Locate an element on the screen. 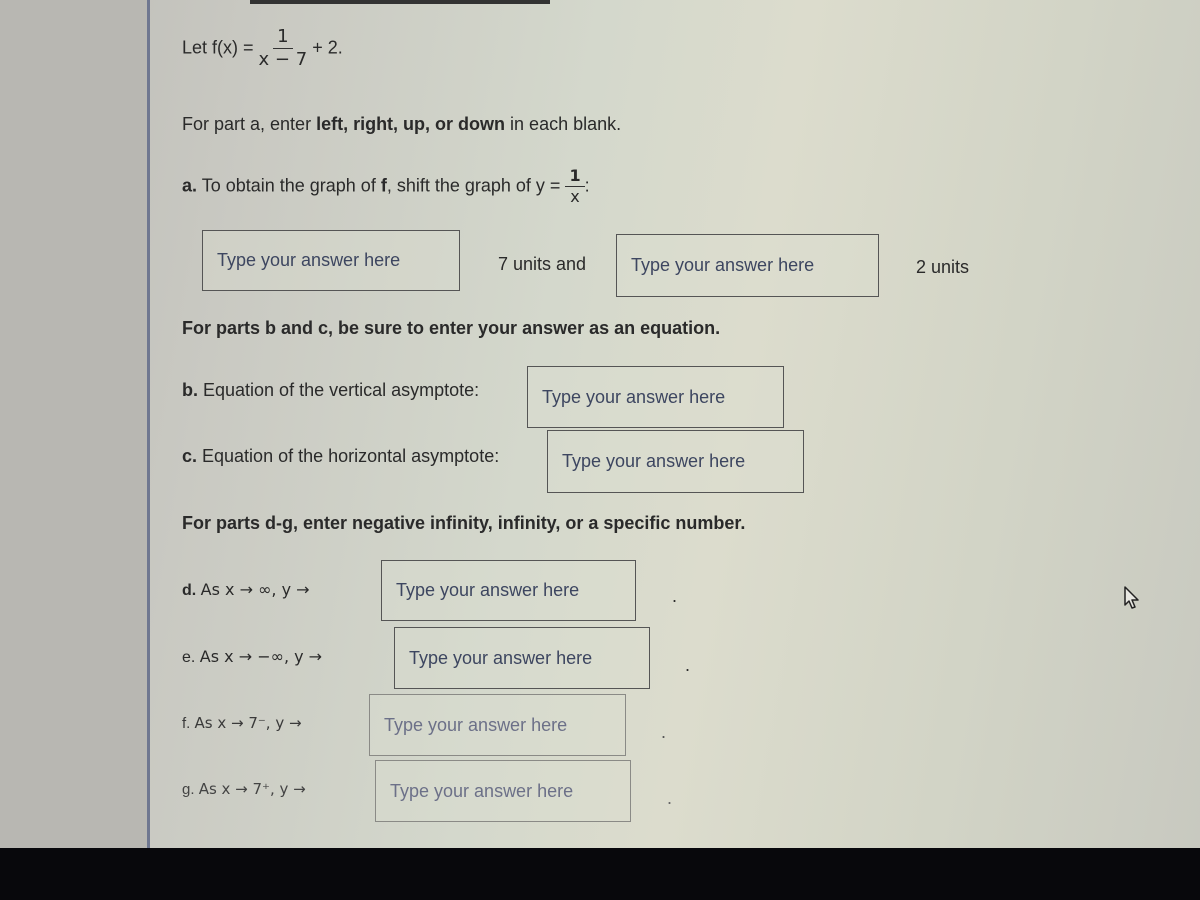 The height and width of the screenshot is (900, 1200). part-c-text: Equation of the horizontal asymptote: is located at coordinates (348, 456).